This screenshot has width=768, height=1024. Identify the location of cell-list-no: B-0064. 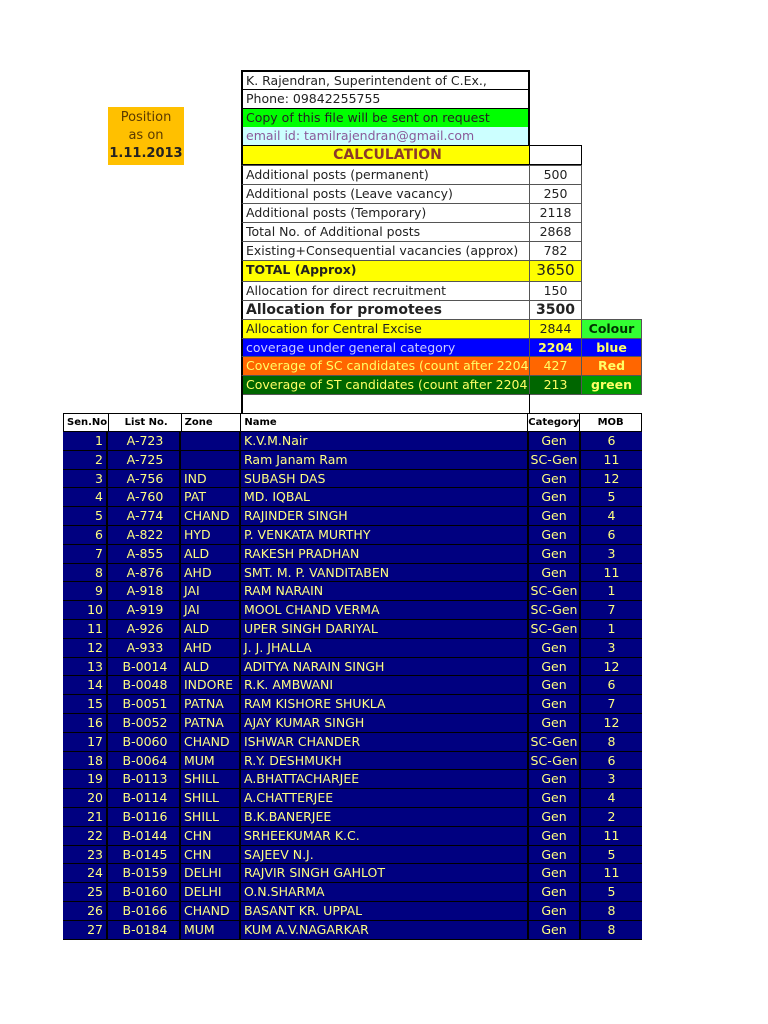
(144, 760).